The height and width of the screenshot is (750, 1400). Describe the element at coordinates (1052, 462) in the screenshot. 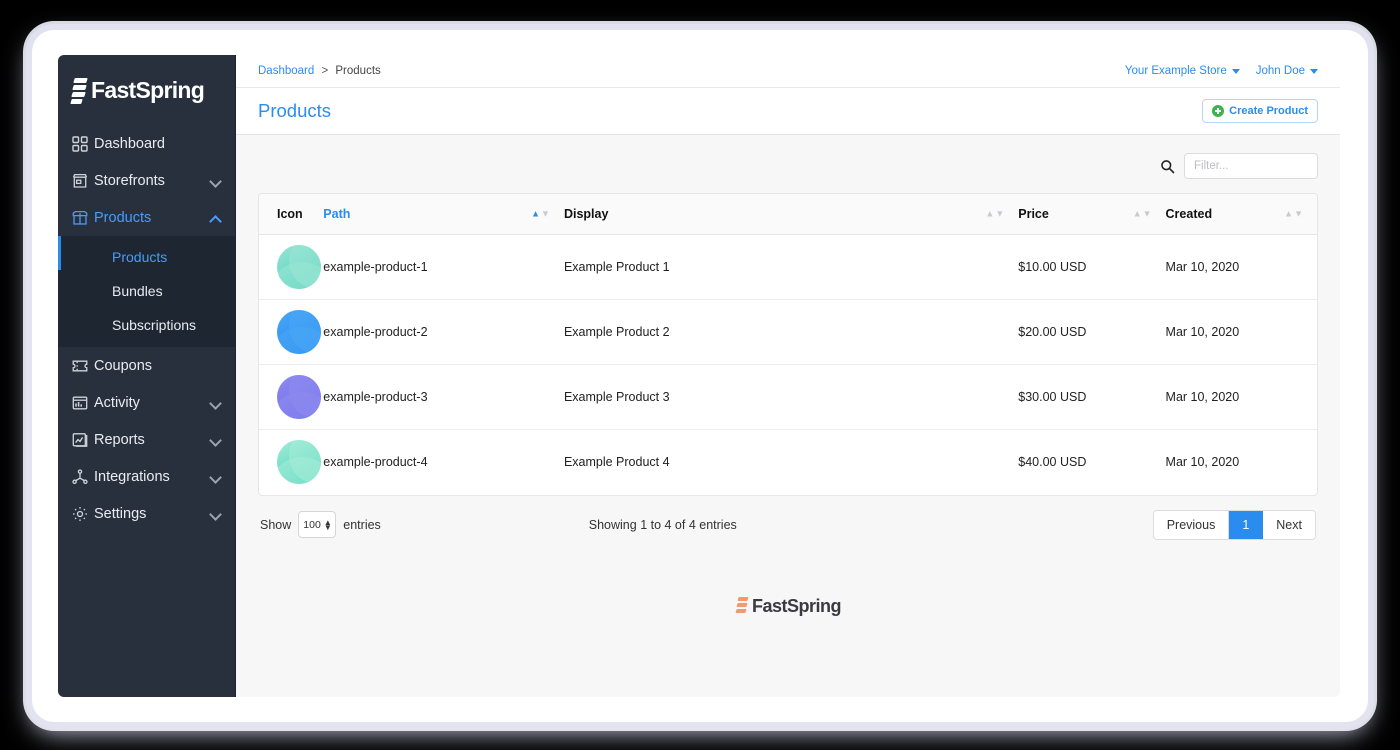

I see `product-price: $40.00 USD` at that location.